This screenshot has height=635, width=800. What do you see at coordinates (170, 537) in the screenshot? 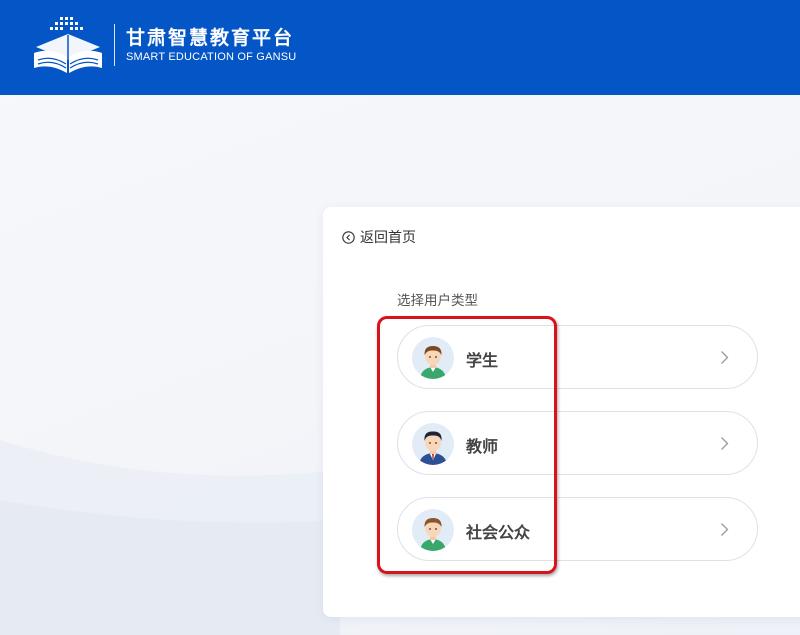
I see `background-decoration` at bounding box center [170, 537].